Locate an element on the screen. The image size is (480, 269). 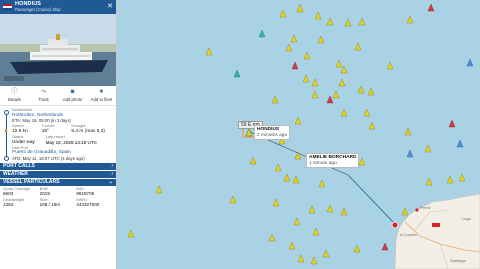
draught-value: 5.4 m (max 5.3) is located at coordinates (88, 131).